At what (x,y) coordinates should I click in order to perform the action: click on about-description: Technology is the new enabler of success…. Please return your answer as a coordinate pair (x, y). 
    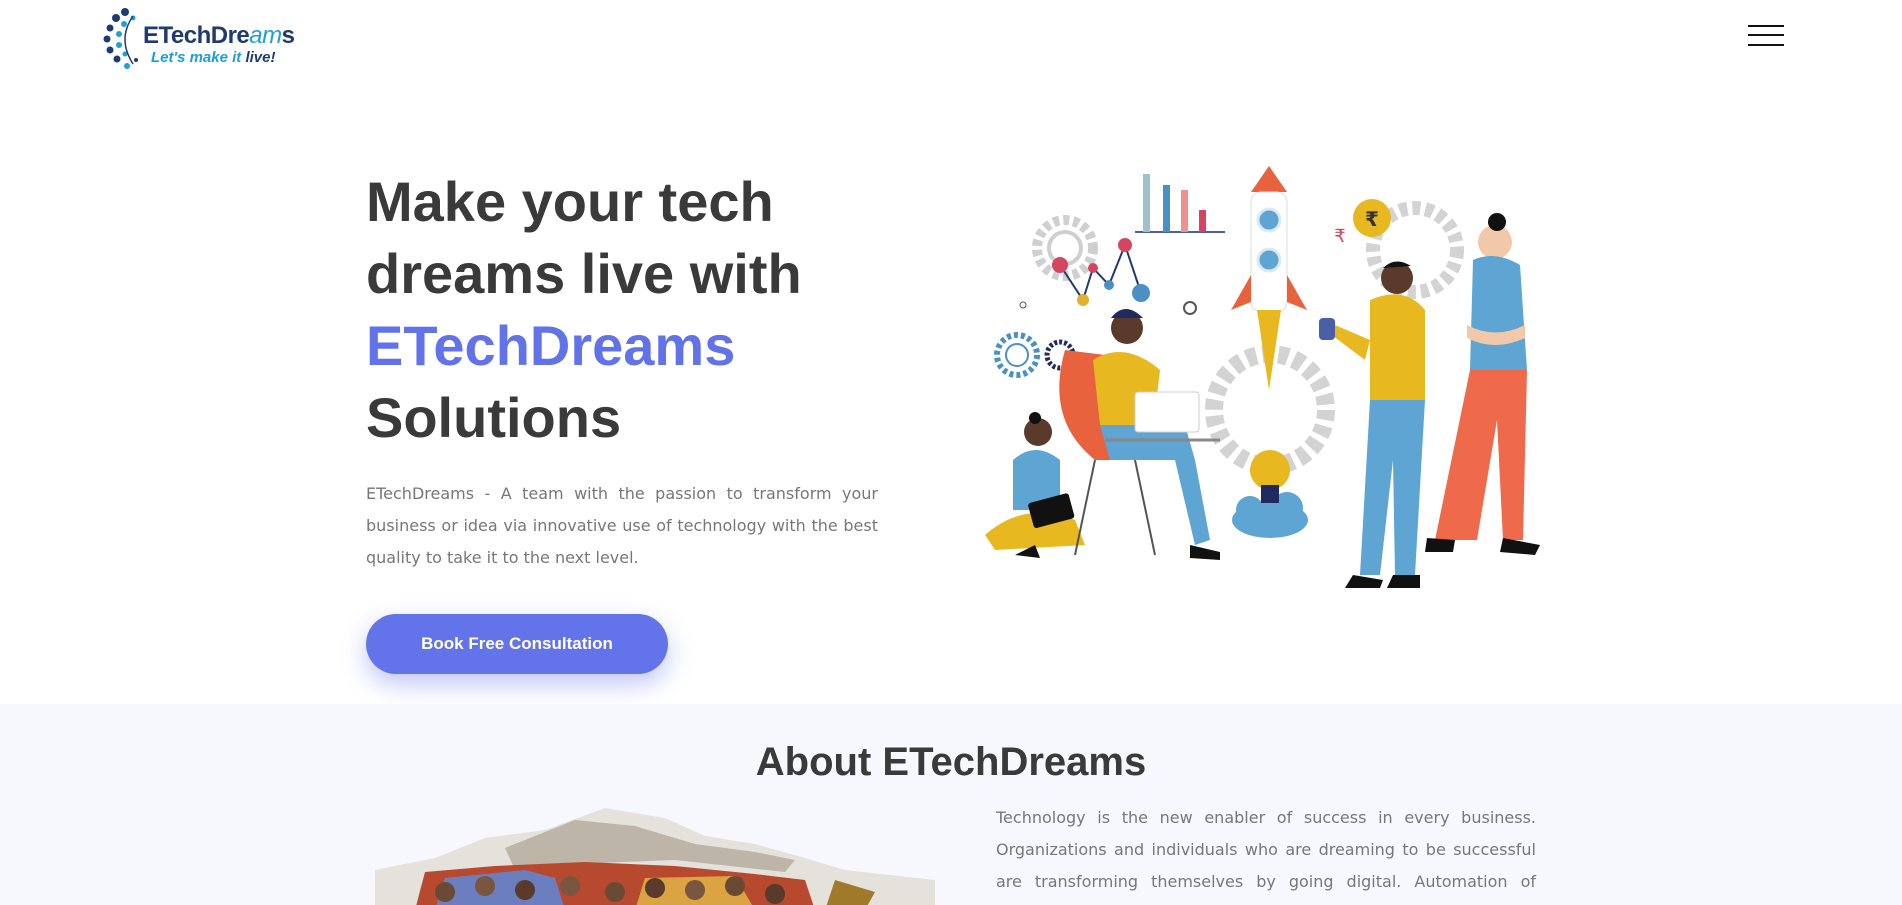
    Looking at the image, I should click on (1266, 856).